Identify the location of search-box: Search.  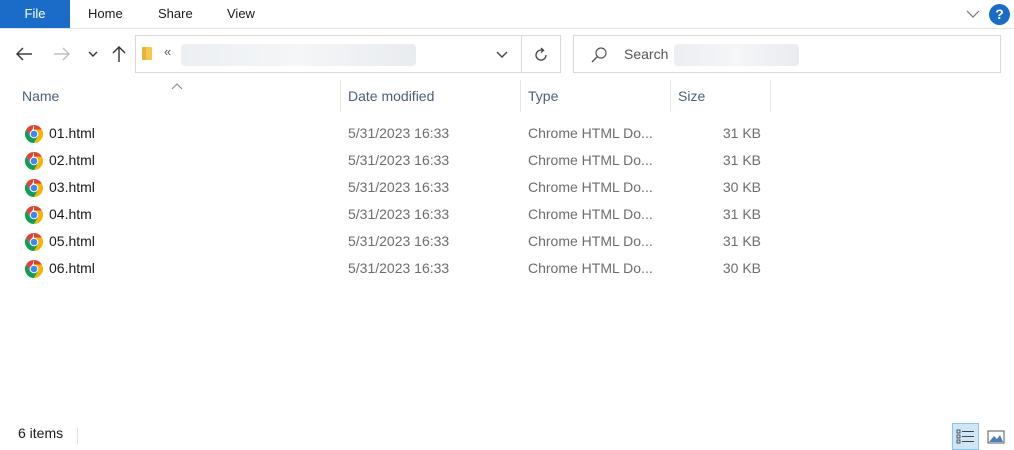
(787, 54).